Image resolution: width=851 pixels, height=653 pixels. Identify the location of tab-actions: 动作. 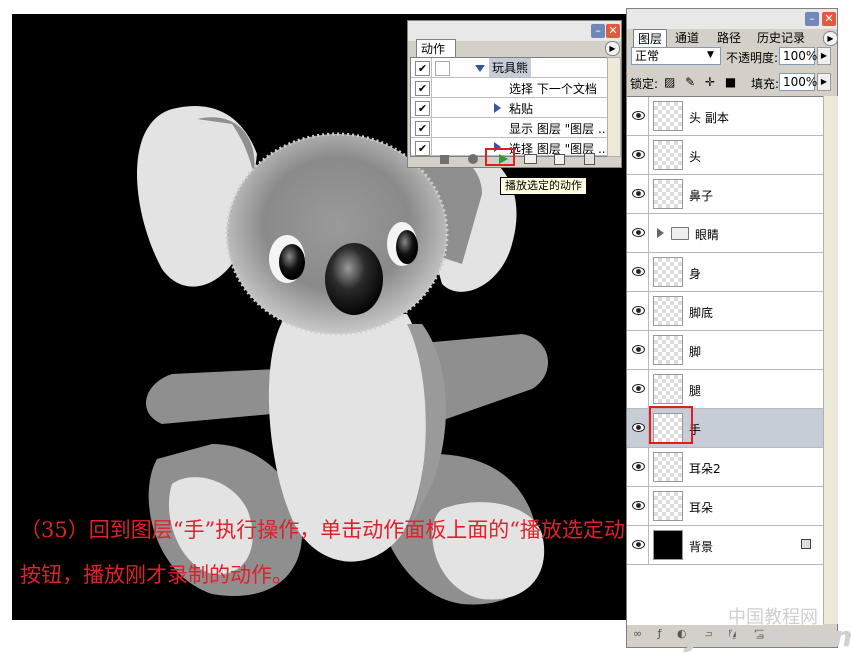
(436, 48).